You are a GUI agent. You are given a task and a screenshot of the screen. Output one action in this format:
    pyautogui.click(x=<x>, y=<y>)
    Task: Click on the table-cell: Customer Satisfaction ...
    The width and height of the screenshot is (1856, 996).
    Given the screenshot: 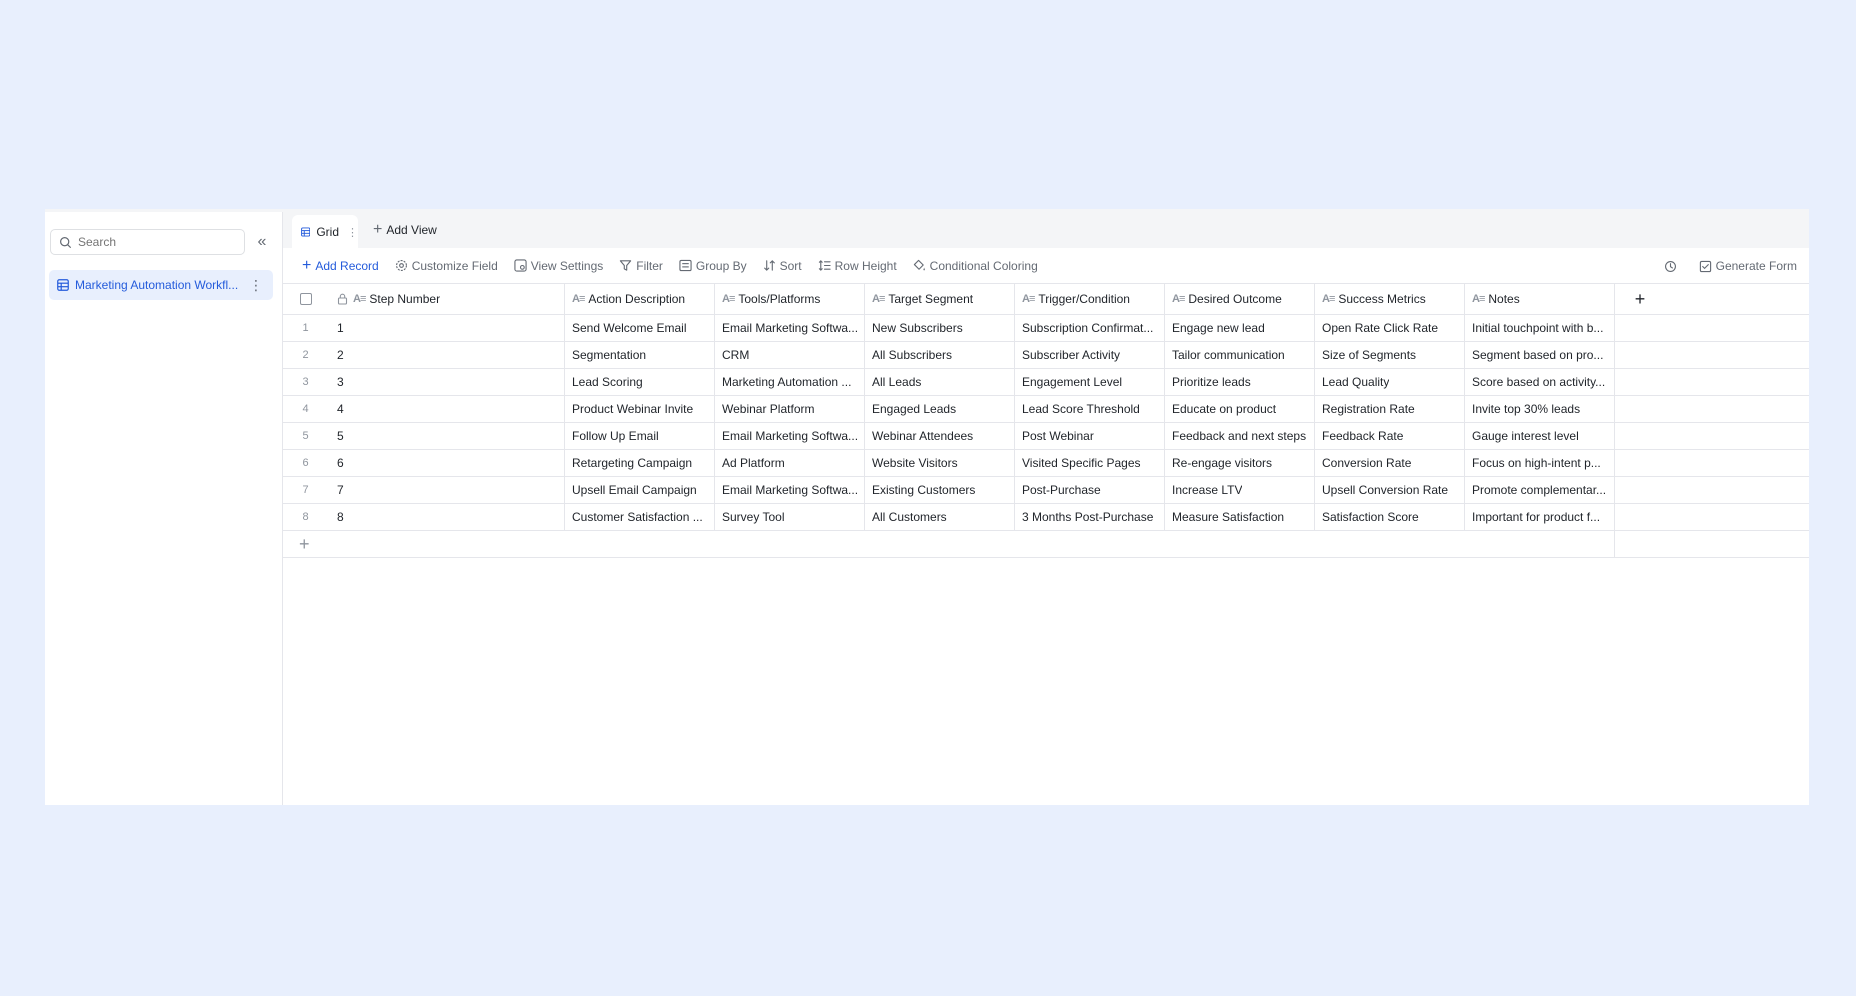 What is the action you would take?
    pyautogui.click(x=640, y=517)
    